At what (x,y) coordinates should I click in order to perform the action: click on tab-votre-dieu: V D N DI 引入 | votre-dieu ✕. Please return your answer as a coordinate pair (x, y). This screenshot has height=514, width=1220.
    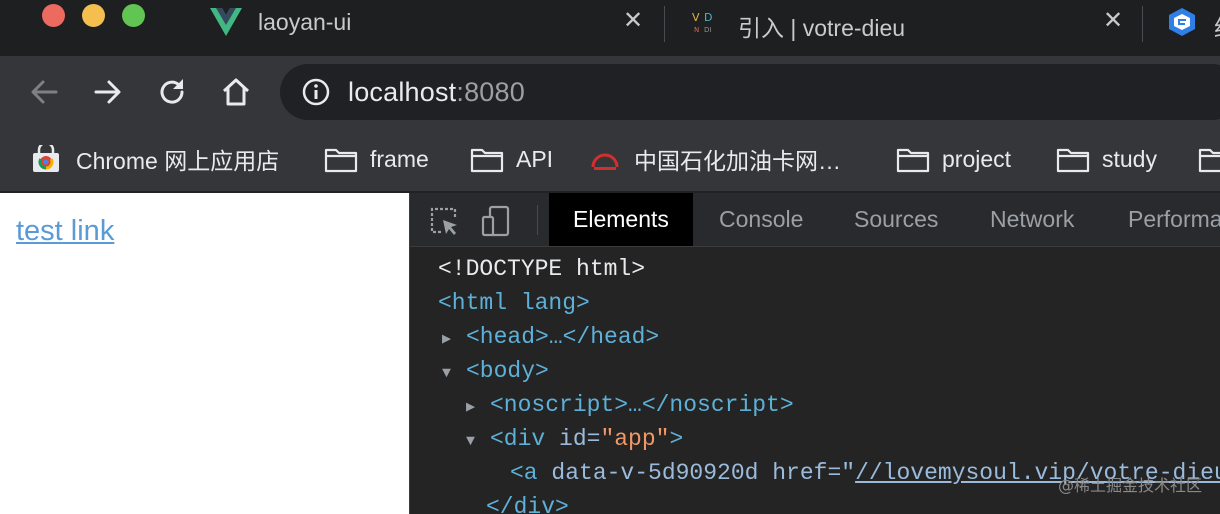
    Looking at the image, I should click on (910, 22).